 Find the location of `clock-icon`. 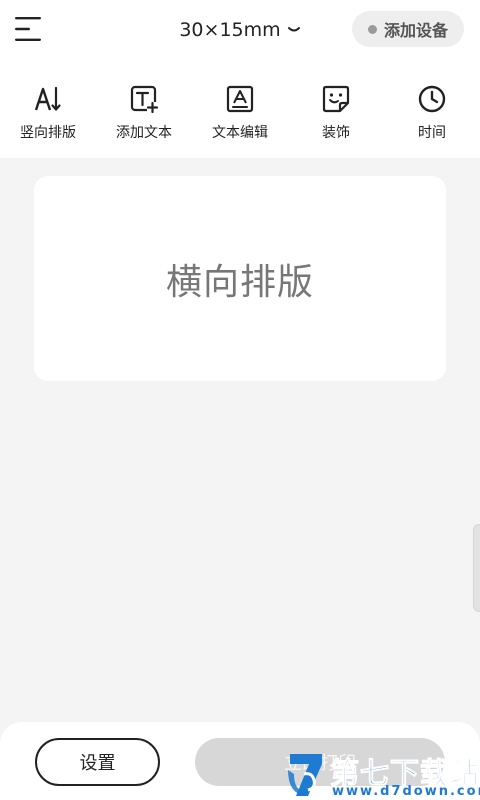

clock-icon is located at coordinates (432, 99).